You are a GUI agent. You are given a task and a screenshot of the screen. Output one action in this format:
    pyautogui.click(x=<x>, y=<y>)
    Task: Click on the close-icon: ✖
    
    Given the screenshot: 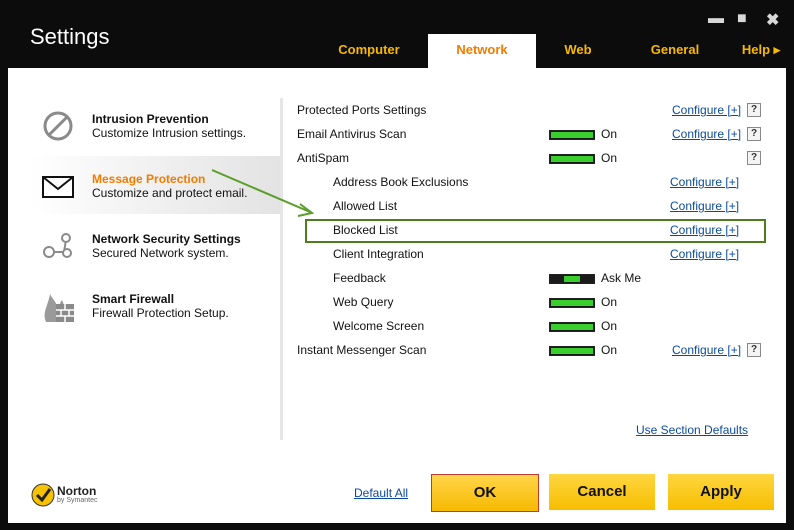 What is the action you would take?
    pyautogui.click(x=772, y=20)
    